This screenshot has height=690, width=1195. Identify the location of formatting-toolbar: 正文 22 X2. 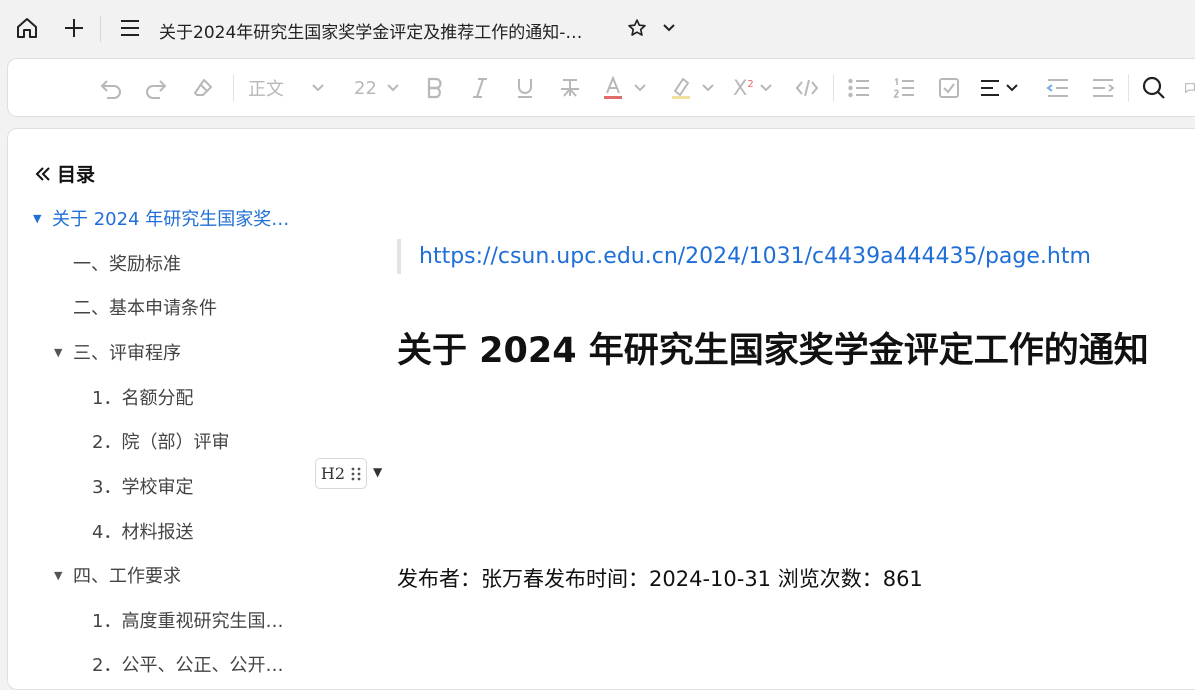
(601, 87).